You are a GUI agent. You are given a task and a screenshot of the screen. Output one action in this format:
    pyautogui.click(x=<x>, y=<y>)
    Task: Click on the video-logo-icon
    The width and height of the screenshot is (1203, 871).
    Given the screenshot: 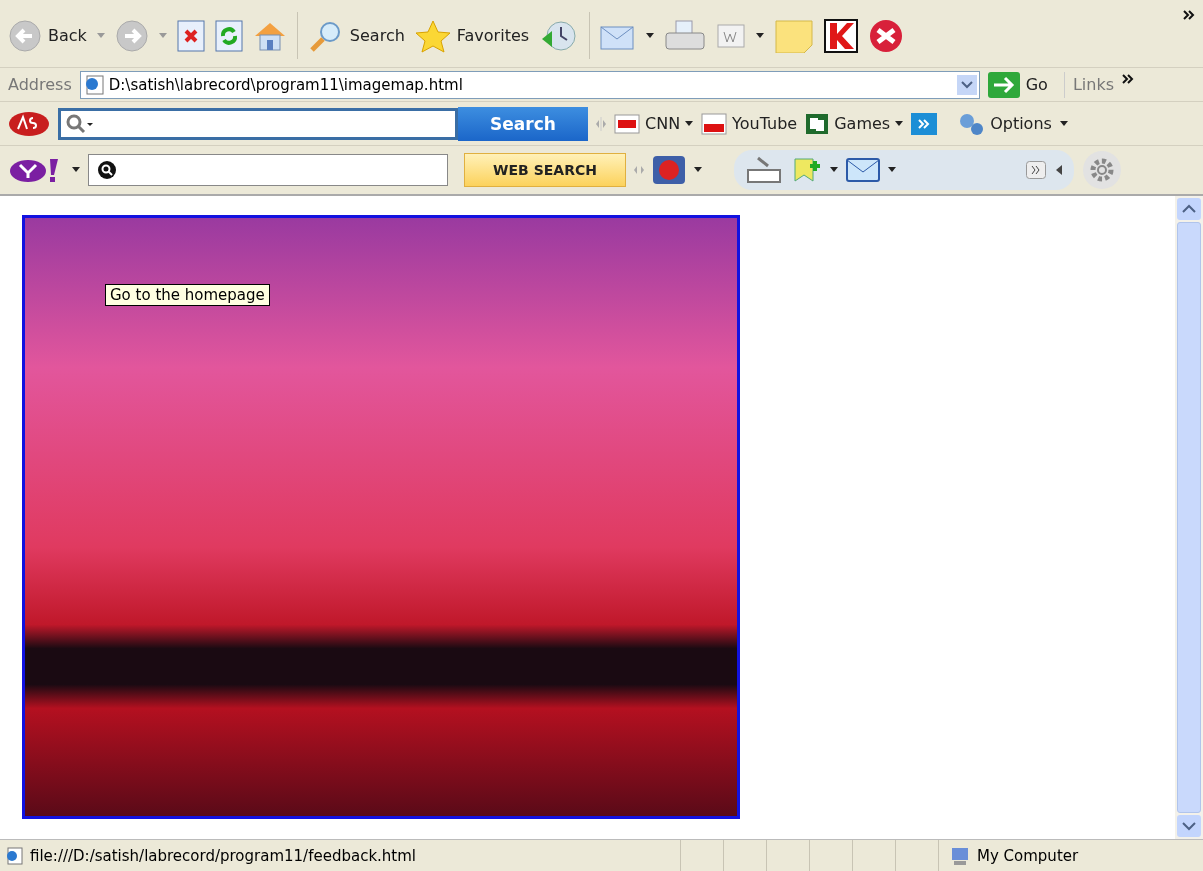 What is the action you would take?
    pyautogui.click(x=714, y=123)
    